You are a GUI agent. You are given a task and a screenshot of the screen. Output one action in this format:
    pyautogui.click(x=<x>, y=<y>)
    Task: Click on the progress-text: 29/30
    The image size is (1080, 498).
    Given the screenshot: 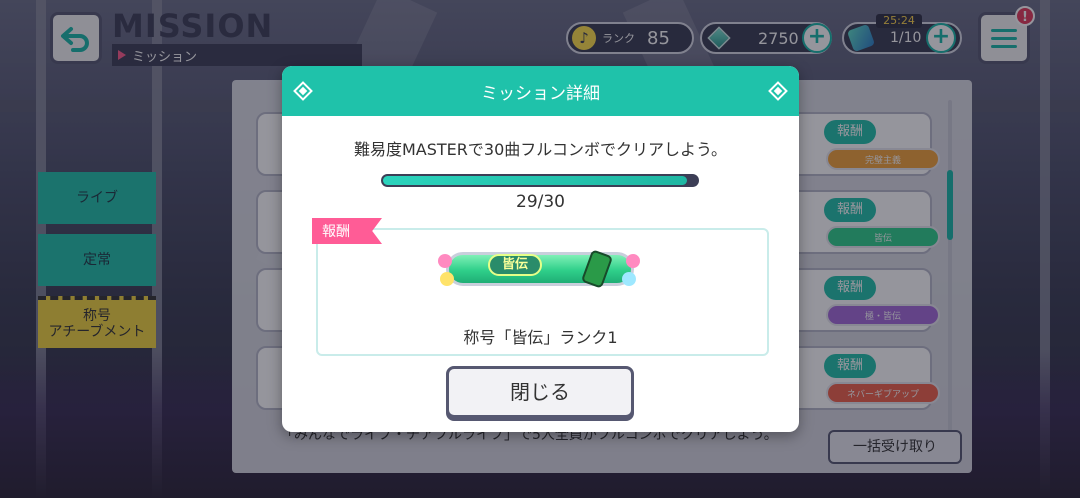 What is the action you would take?
    pyautogui.click(x=540, y=202)
    